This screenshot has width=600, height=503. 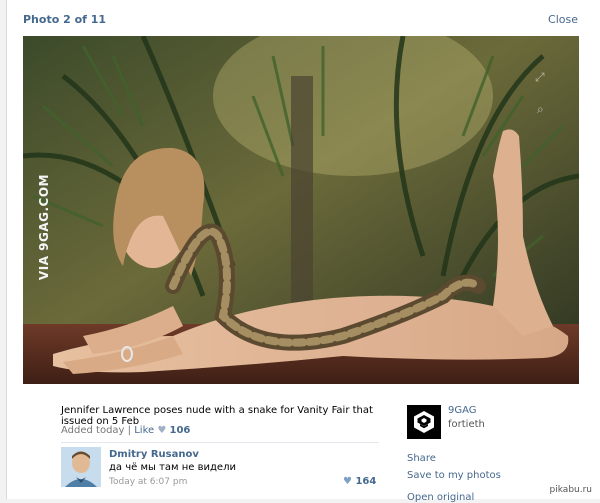 What do you see at coordinates (440, 497) in the screenshot?
I see `open-original-link: Open original` at bounding box center [440, 497].